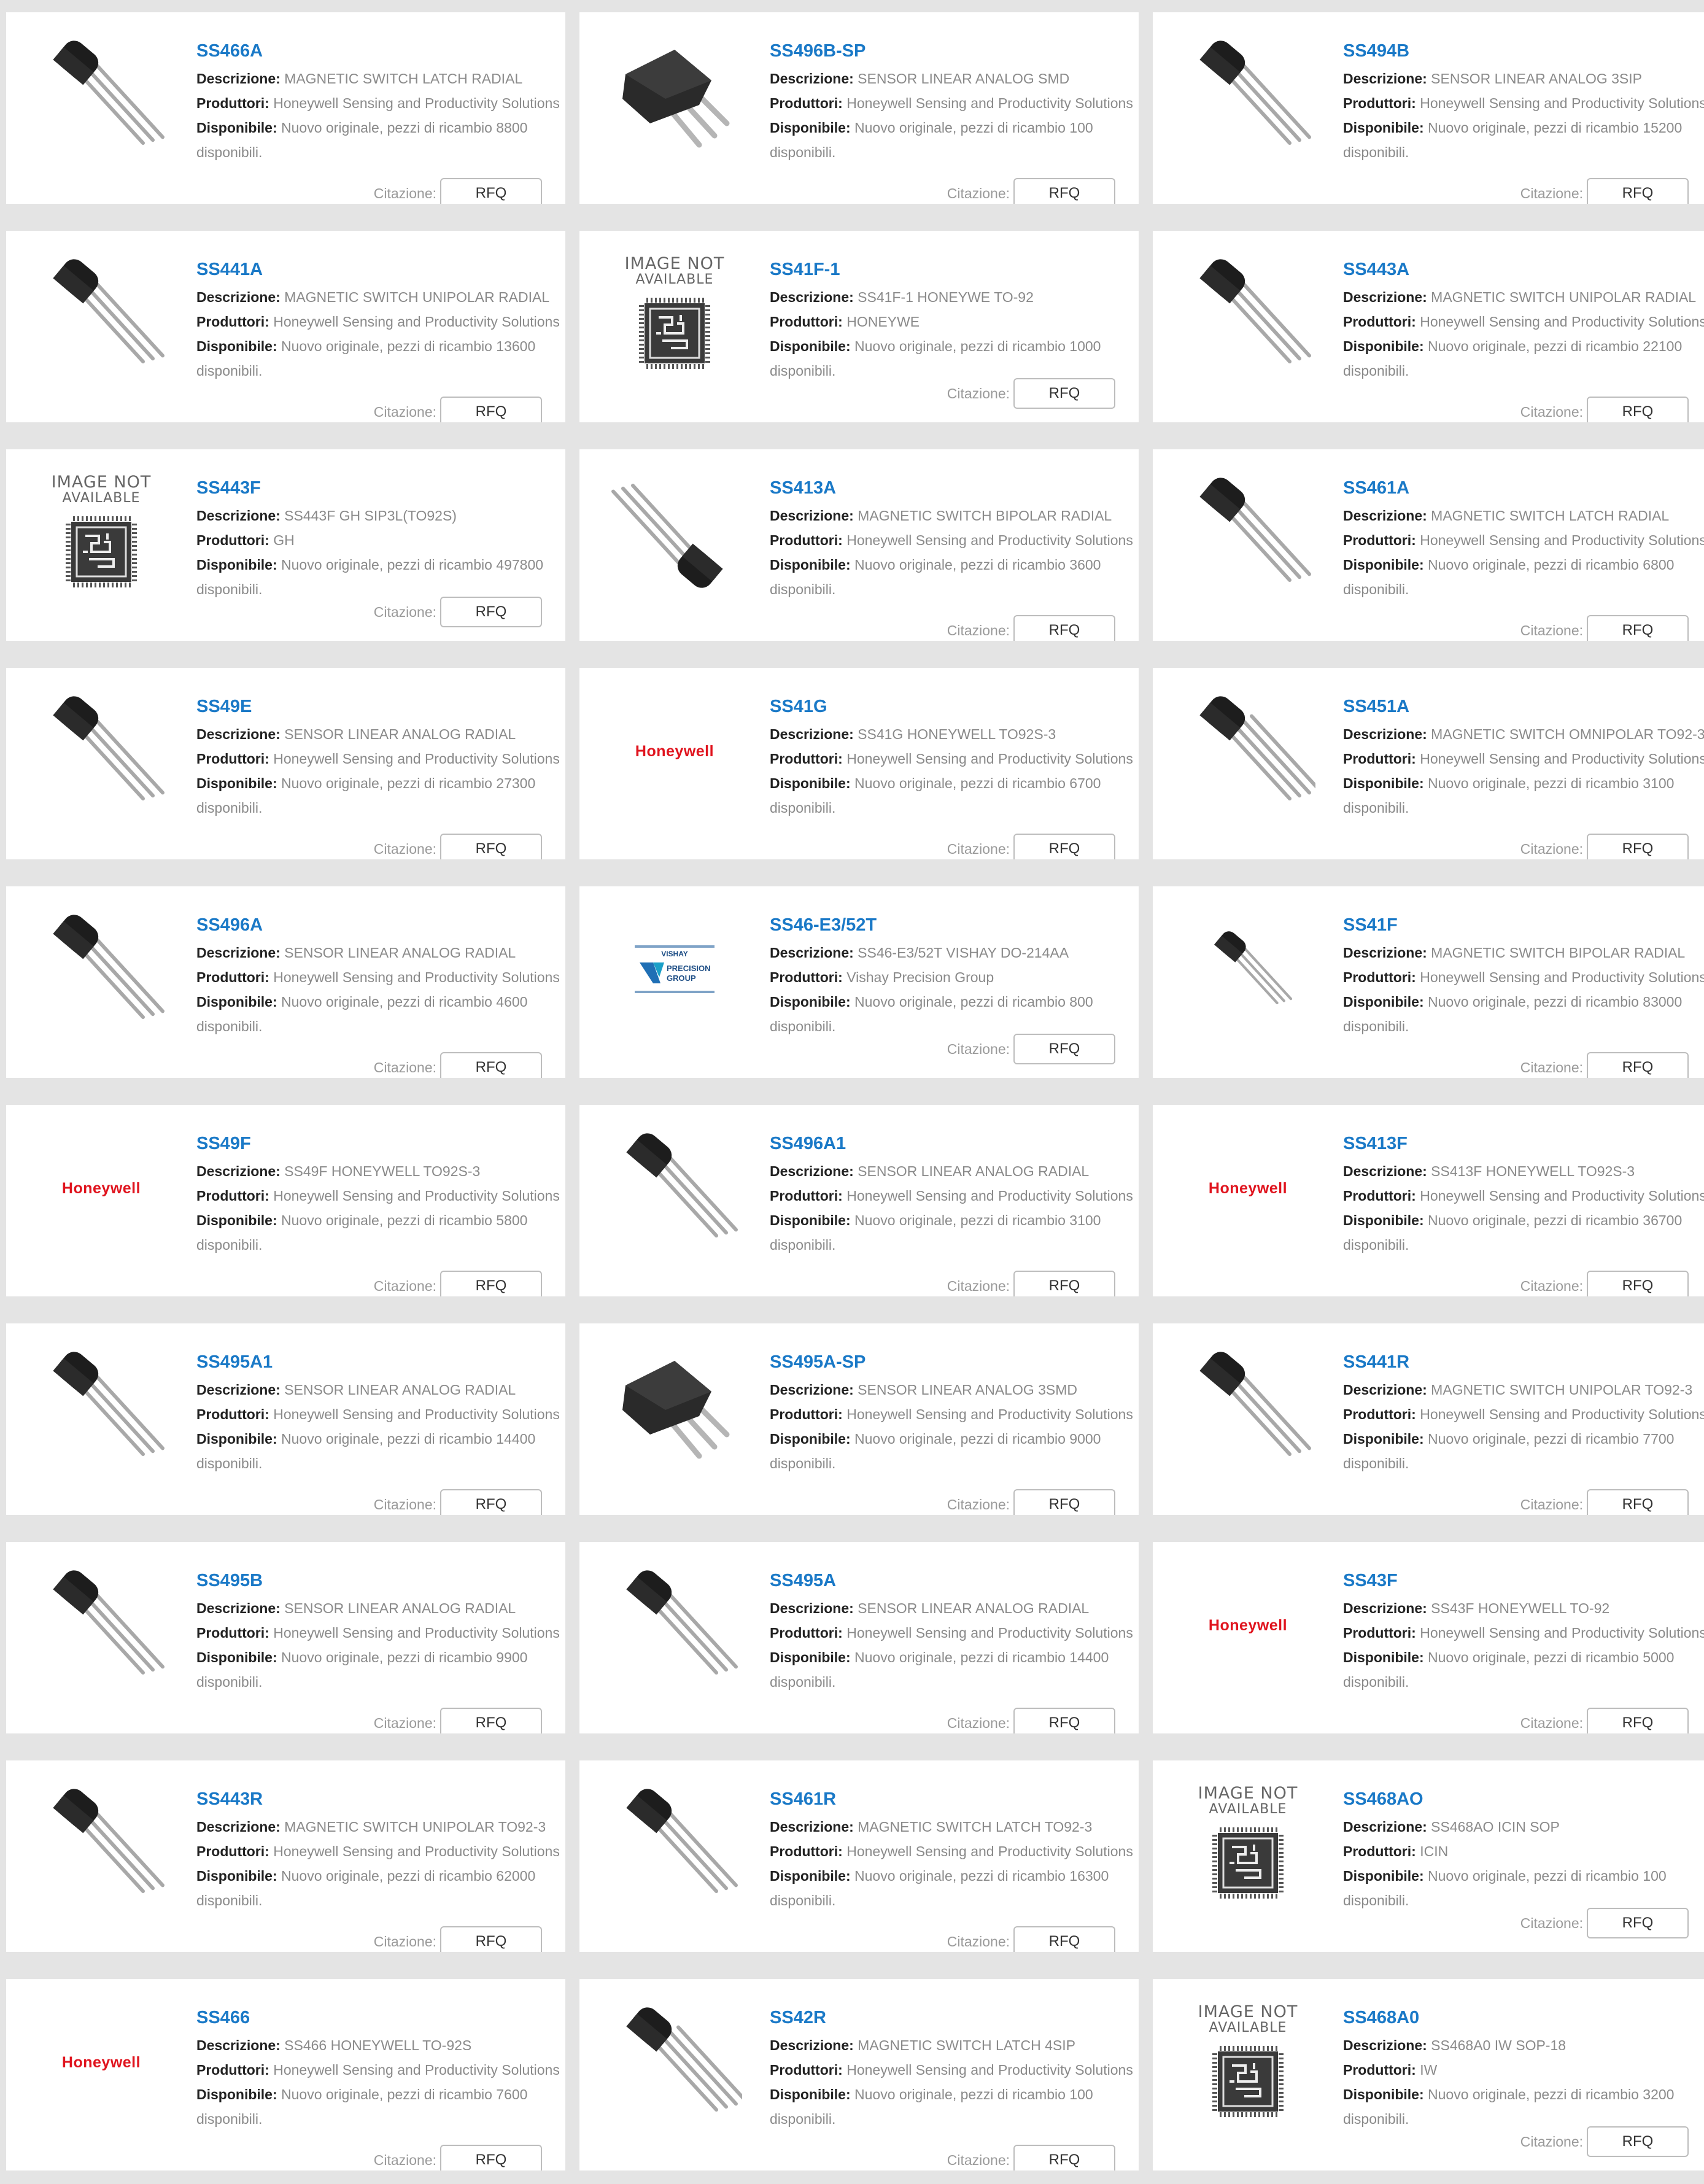  I want to click on part-number-link: SS49F, so click(380, 1143).